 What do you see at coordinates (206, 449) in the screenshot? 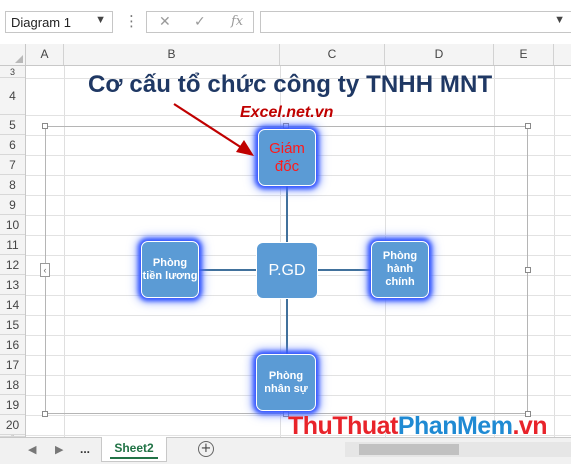
I see `add-sheet-button: +` at bounding box center [206, 449].